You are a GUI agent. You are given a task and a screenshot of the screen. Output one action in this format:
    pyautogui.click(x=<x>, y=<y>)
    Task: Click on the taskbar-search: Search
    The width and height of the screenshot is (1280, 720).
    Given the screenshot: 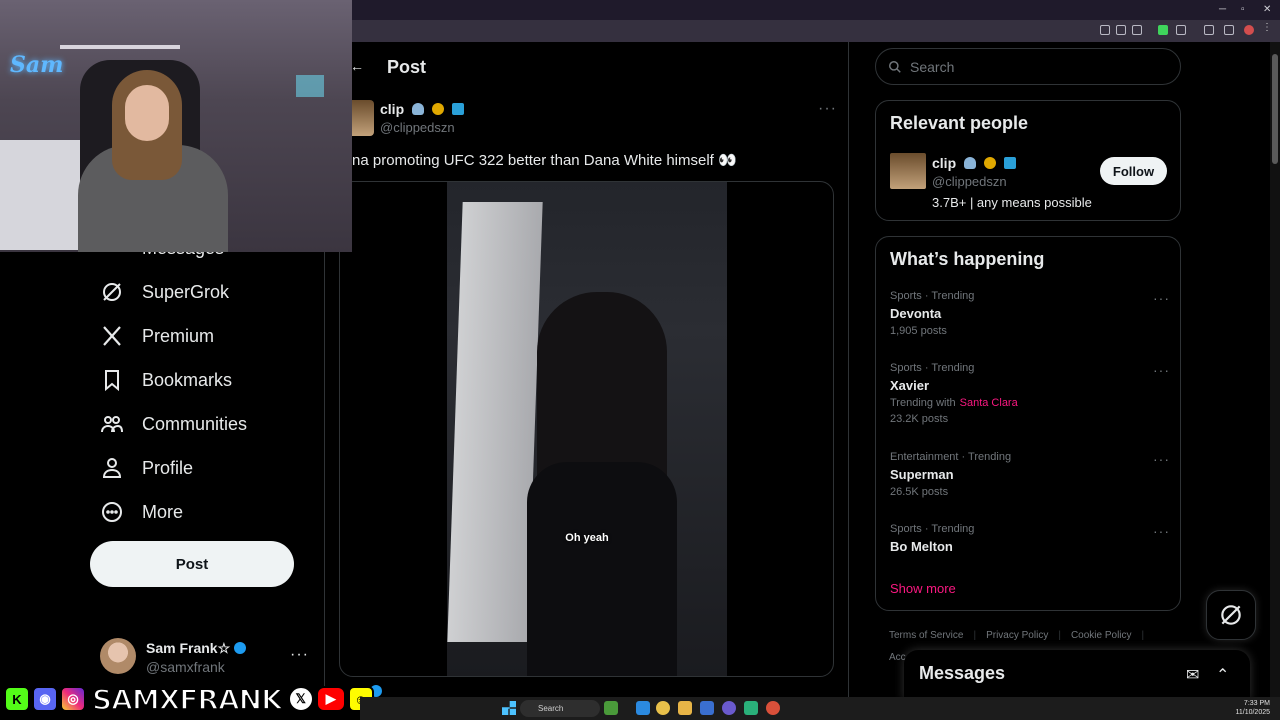 What is the action you would take?
    pyautogui.click(x=560, y=708)
    